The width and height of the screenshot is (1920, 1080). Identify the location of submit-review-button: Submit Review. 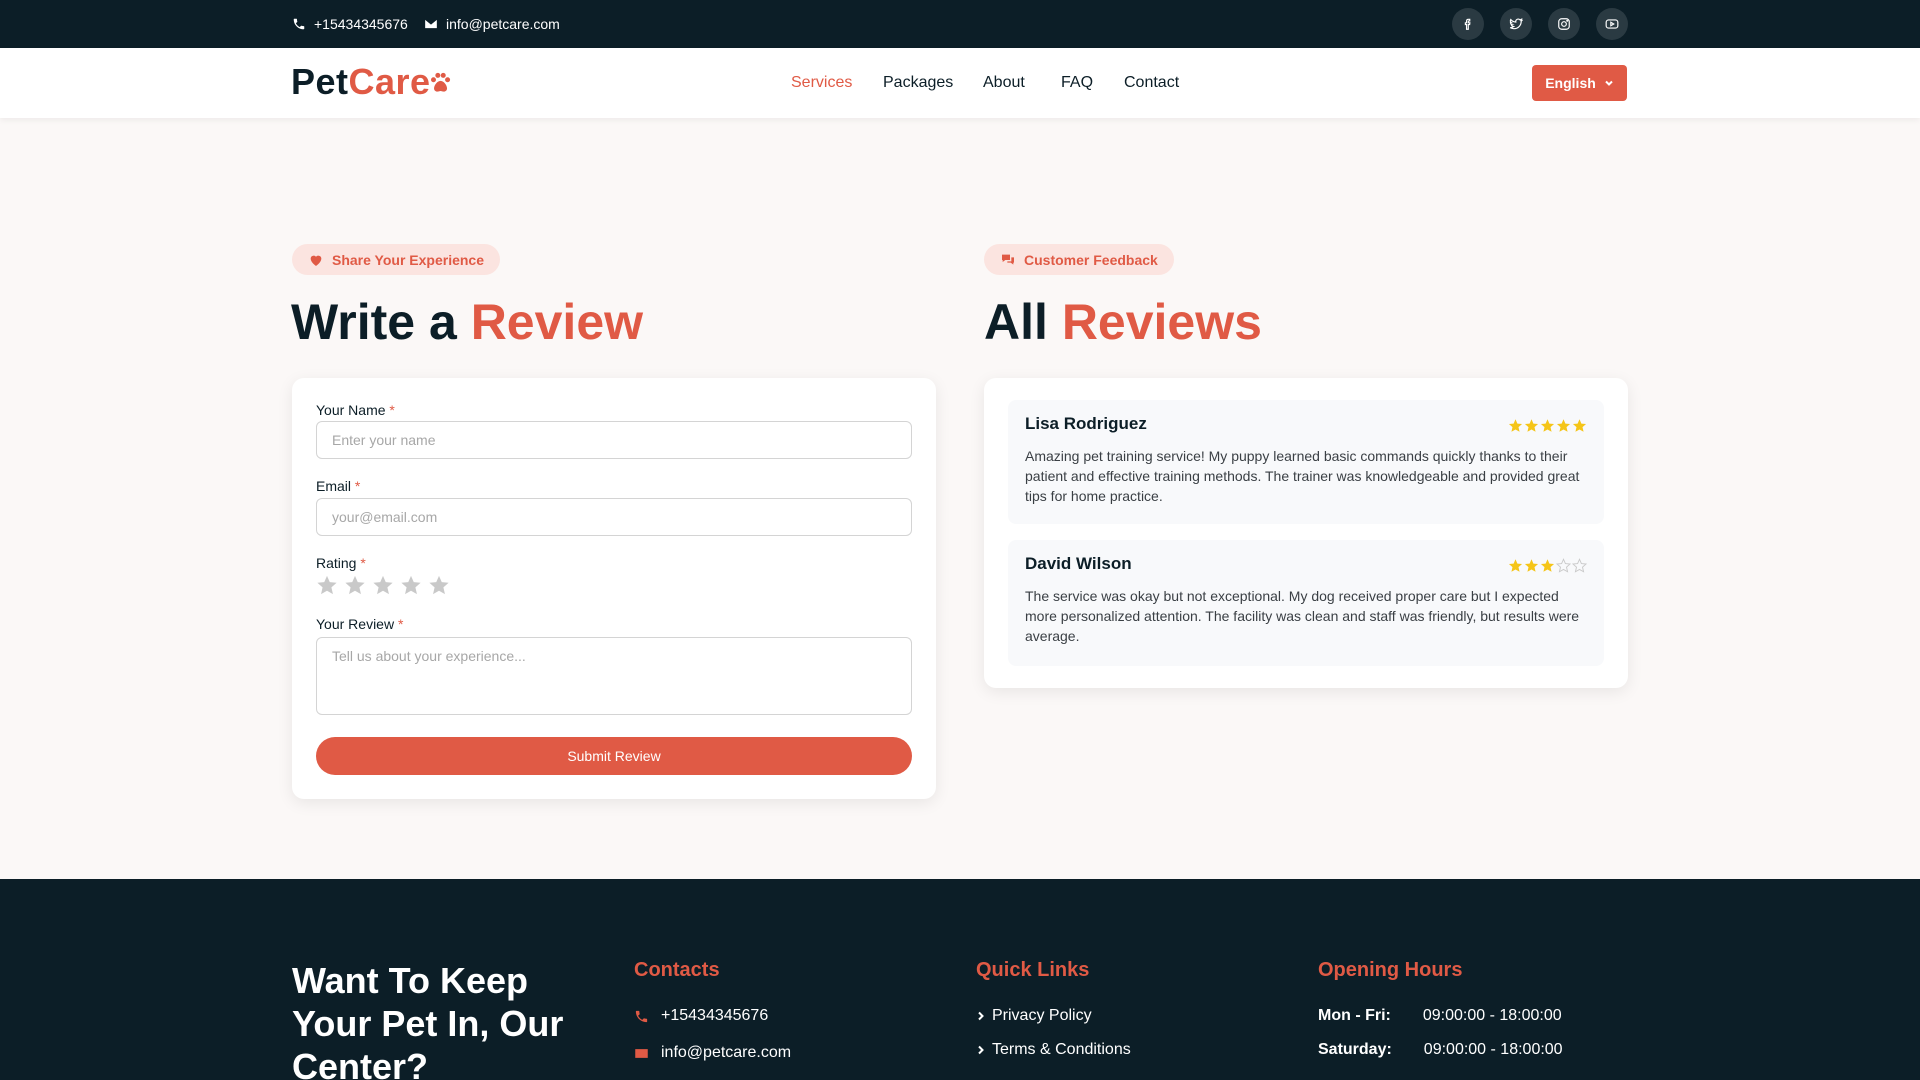
(614, 756).